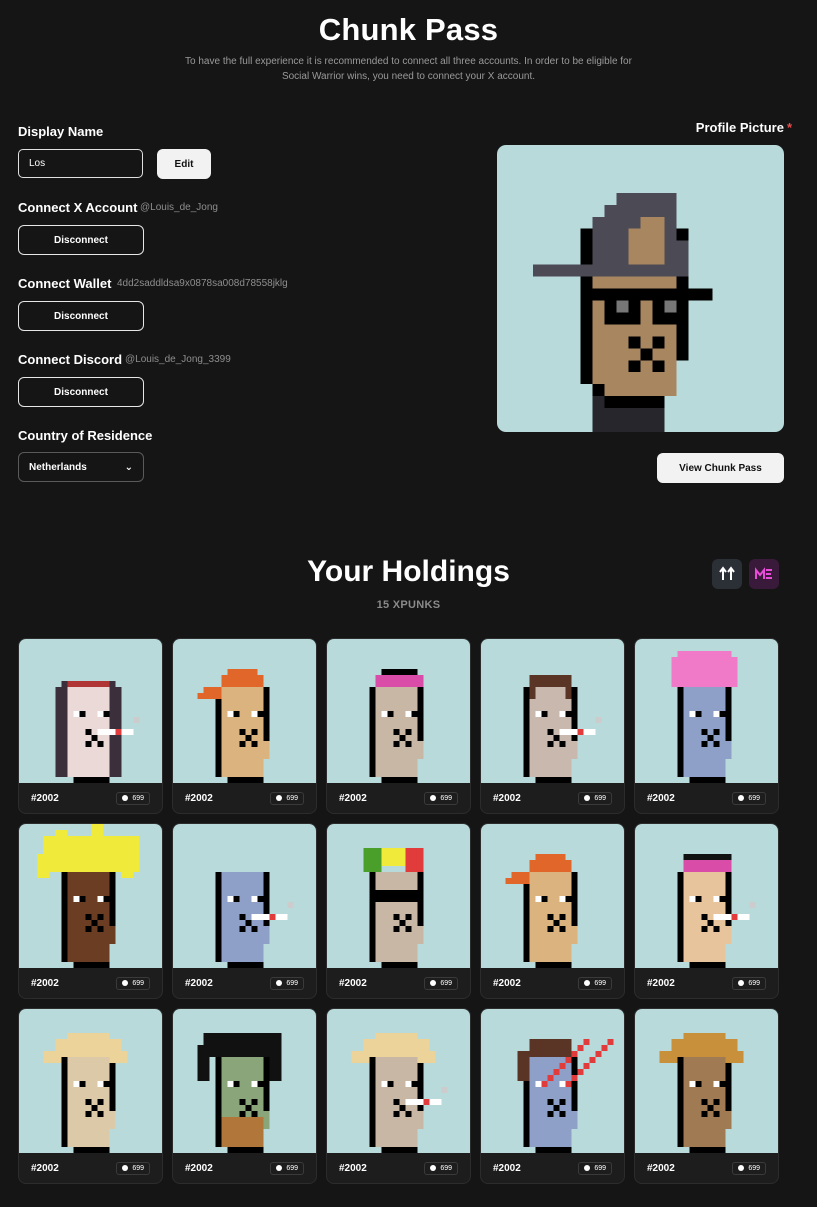 The image size is (817, 1207). I want to click on country-select: Netherlands ⌄, so click(81, 467).